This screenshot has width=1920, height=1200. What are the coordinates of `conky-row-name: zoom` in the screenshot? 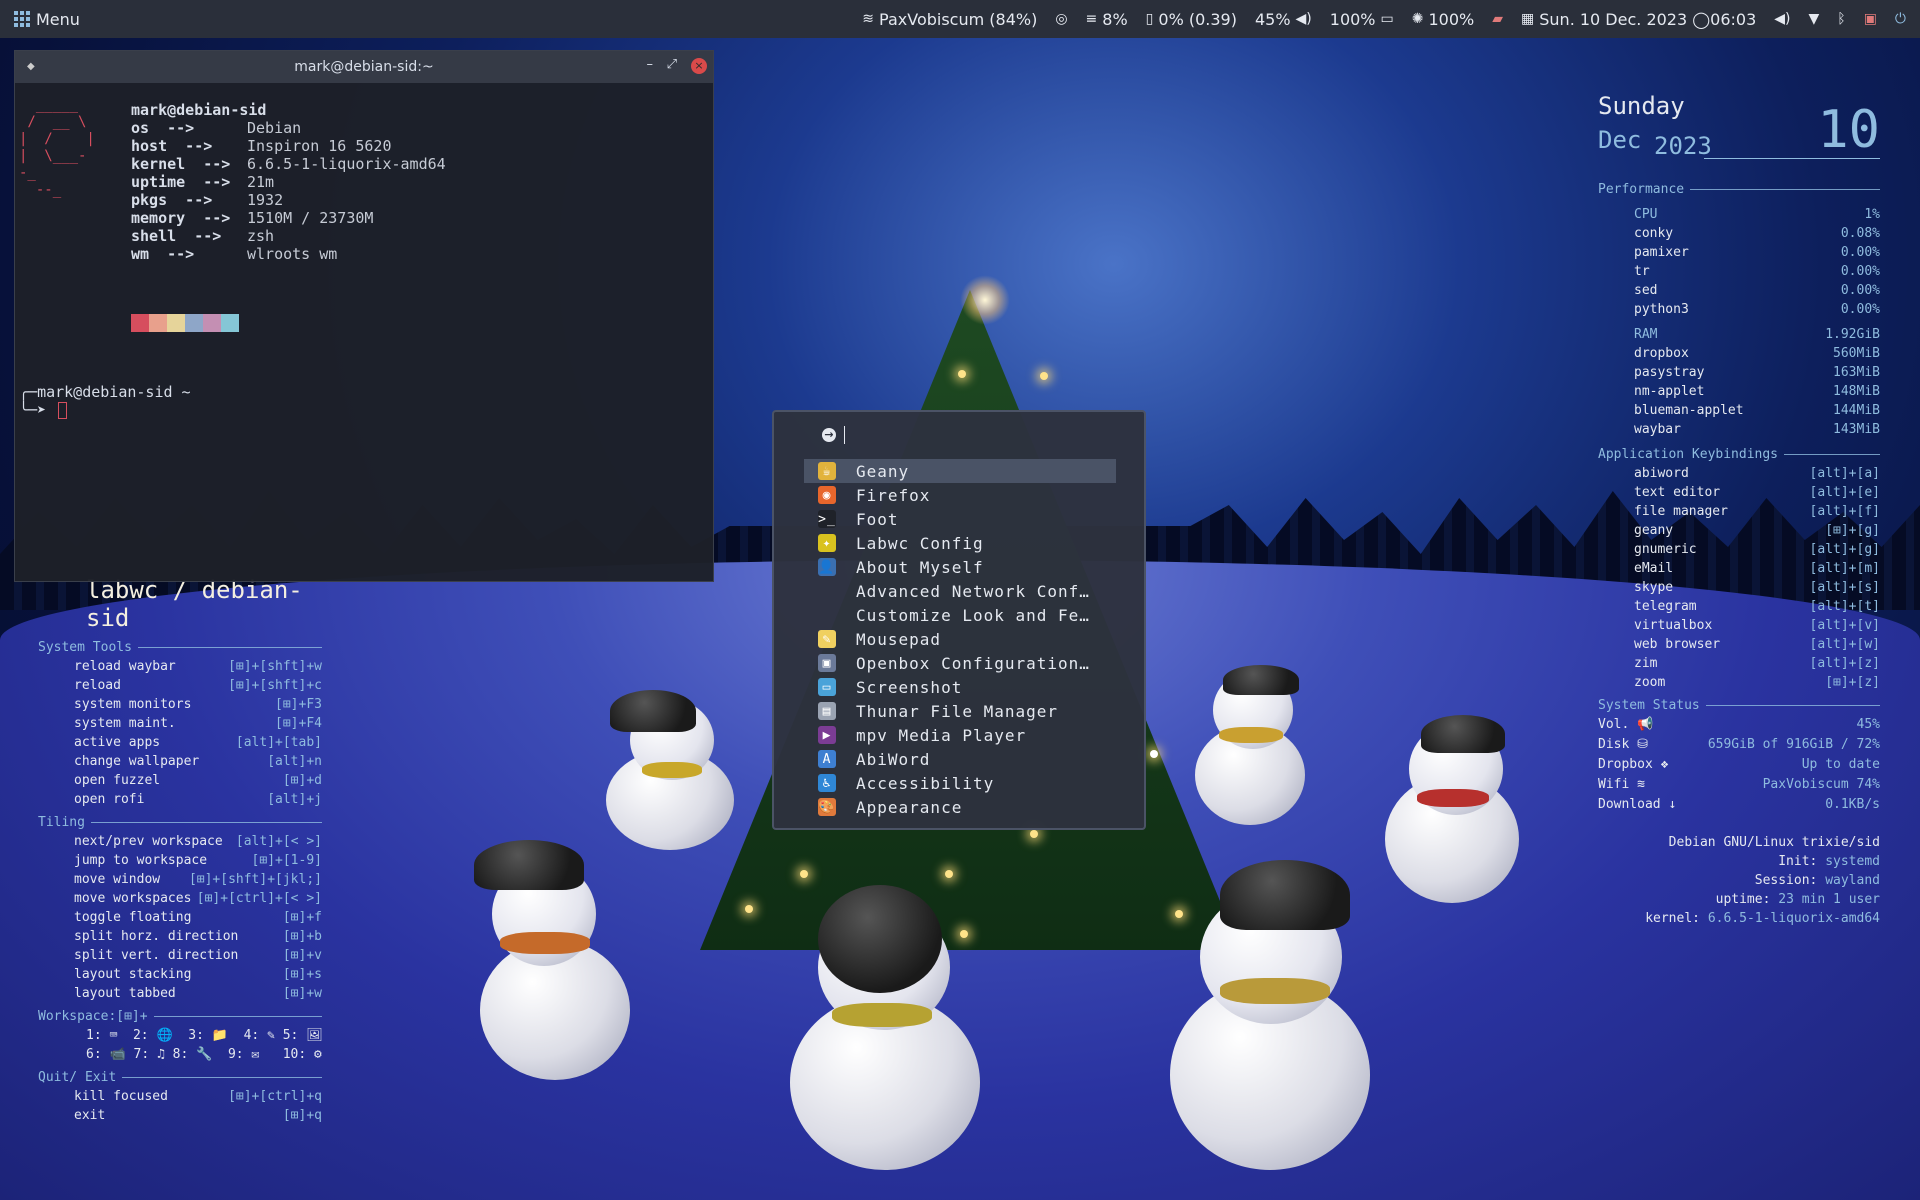 It's located at (1650, 682).